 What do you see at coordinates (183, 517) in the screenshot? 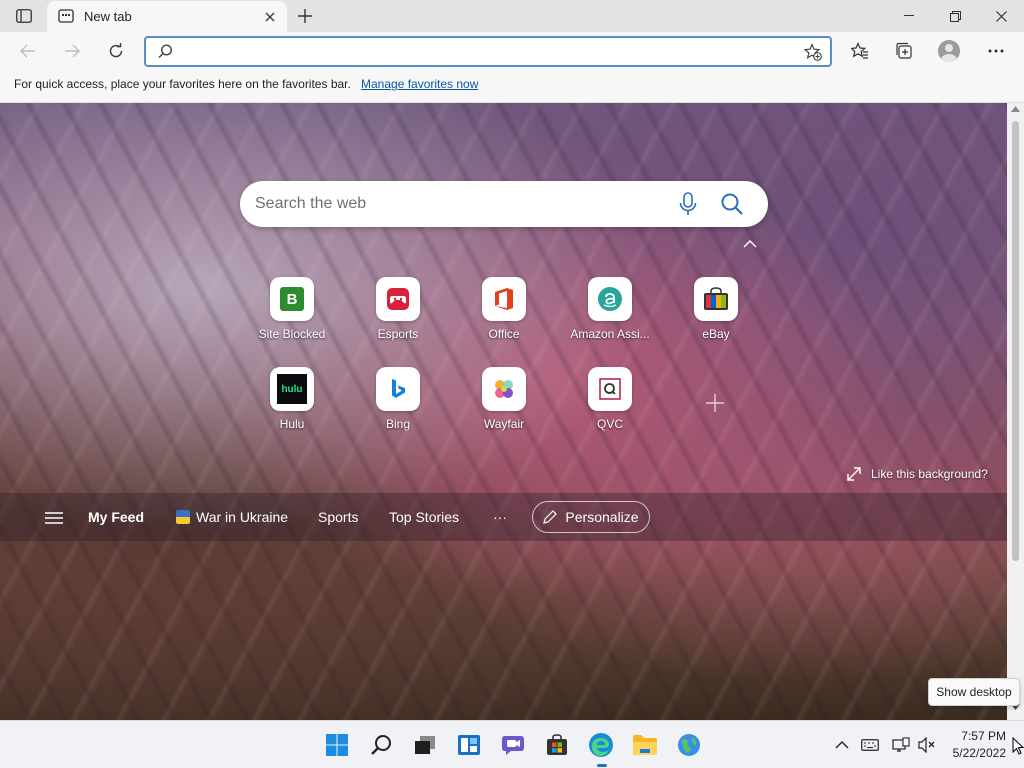
I see `ukraine-flag-icon` at bounding box center [183, 517].